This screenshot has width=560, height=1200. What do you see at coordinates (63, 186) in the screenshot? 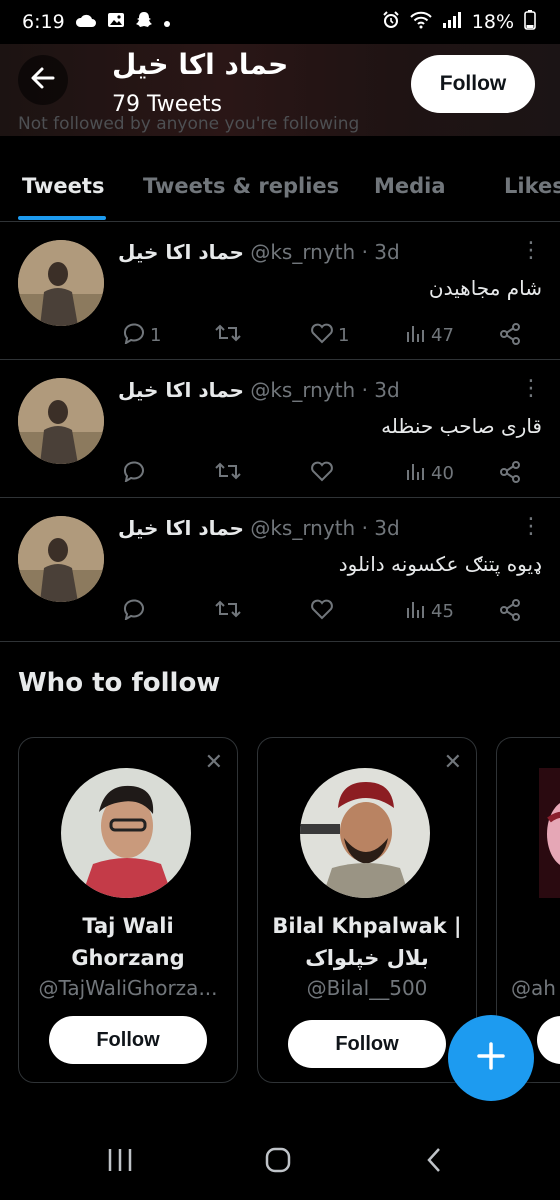
I see `tab-tweets: Tweets` at bounding box center [63, 186].